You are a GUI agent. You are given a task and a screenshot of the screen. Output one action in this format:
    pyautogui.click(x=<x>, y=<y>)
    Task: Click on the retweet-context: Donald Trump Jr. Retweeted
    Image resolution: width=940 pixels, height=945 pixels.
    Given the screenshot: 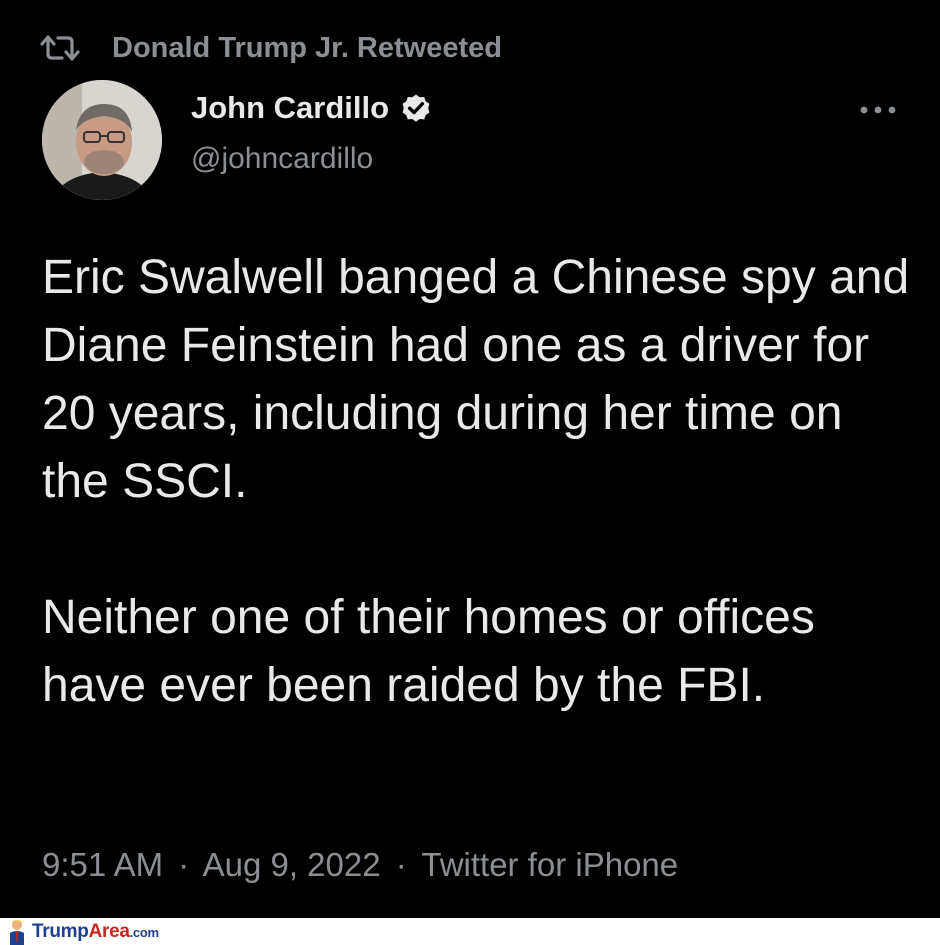 What is the action you would take?
    pyautogui.click(x=271, y=48)
    